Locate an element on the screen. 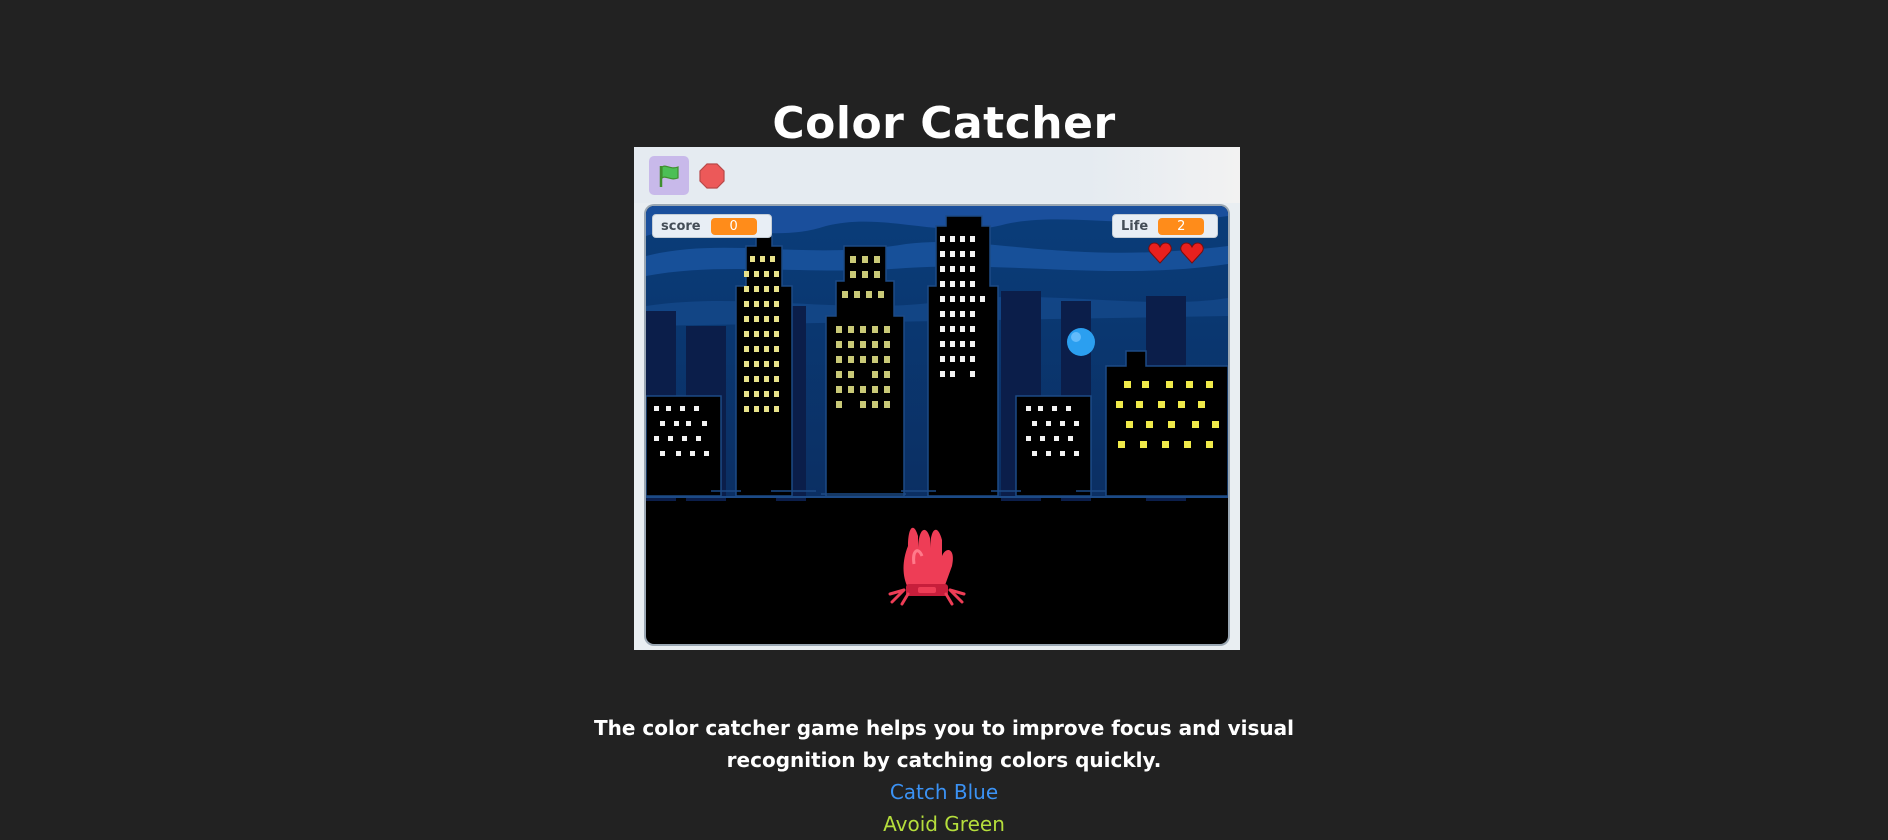 Image resolution: width=1888 pixels, height=840 pixels. page-title: Color Catcher is located at coordinates (944, 123).